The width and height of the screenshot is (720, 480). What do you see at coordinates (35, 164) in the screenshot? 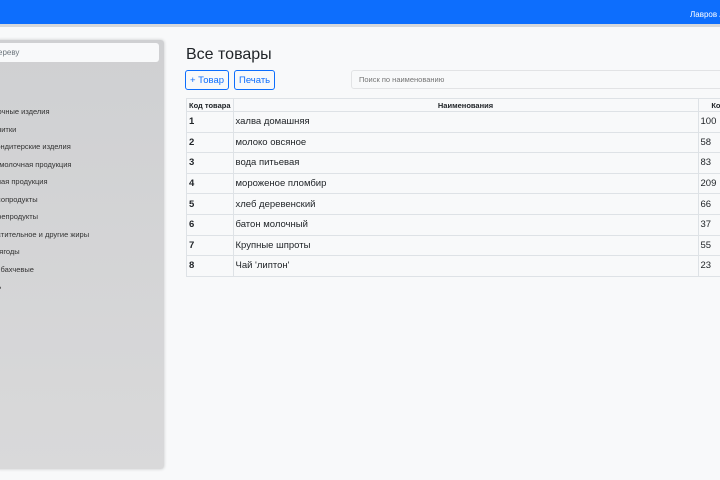
I see `tree-item: и молочная продукция` at bounding box center [35, 164].